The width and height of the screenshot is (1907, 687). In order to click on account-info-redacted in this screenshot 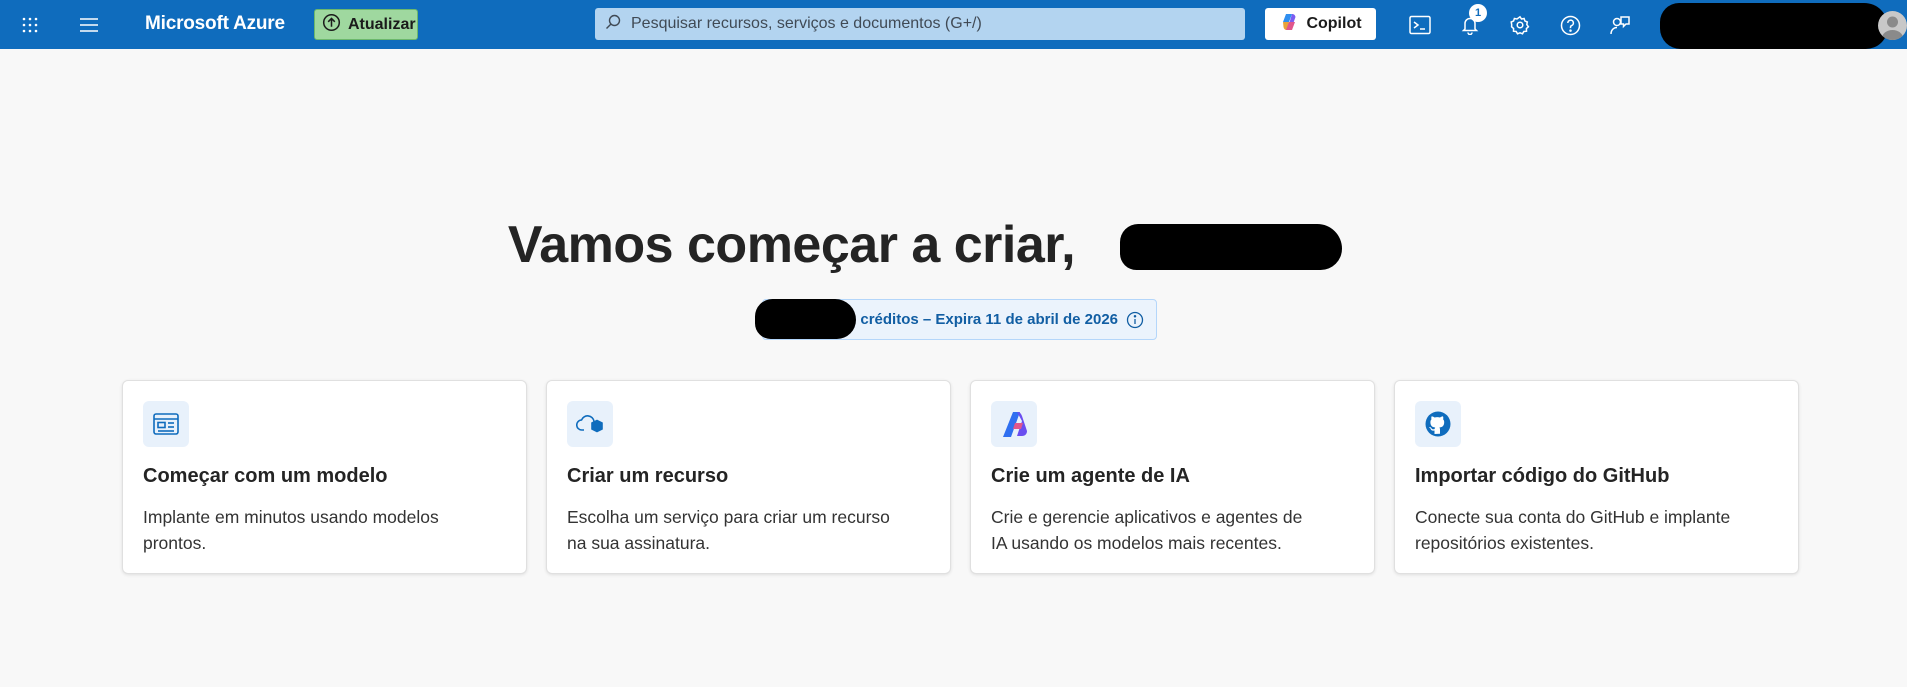, I will do `click(1774, 26)`.